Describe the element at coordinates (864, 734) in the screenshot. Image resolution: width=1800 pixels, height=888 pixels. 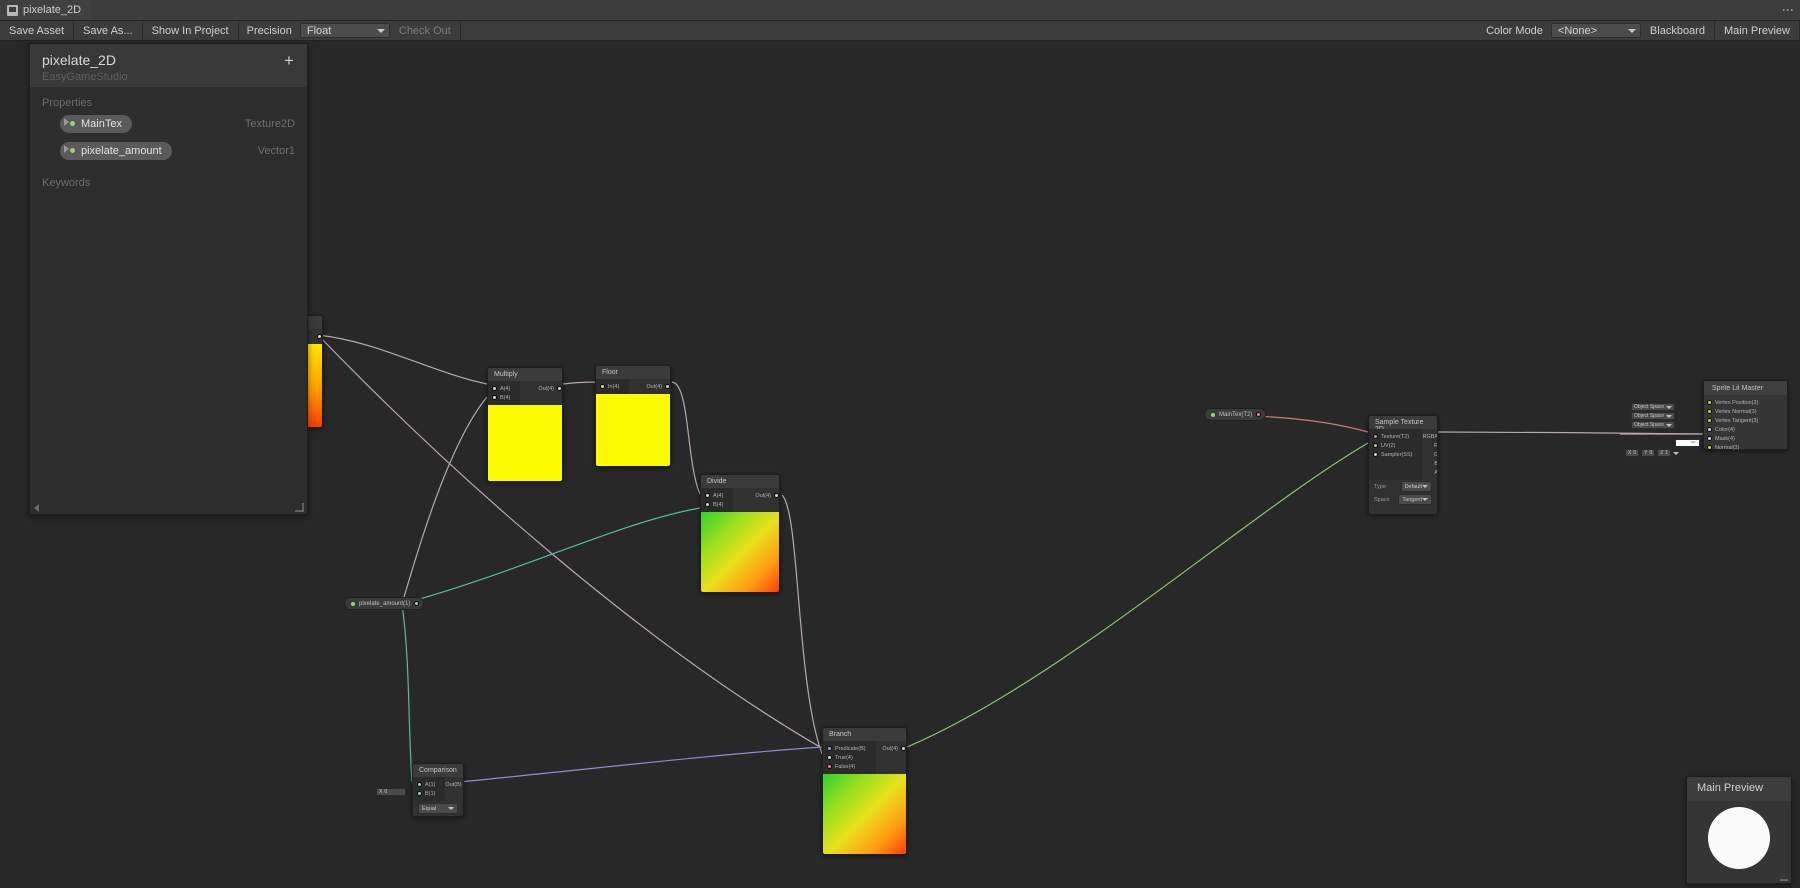
I see `node-title: Branch` at that location.